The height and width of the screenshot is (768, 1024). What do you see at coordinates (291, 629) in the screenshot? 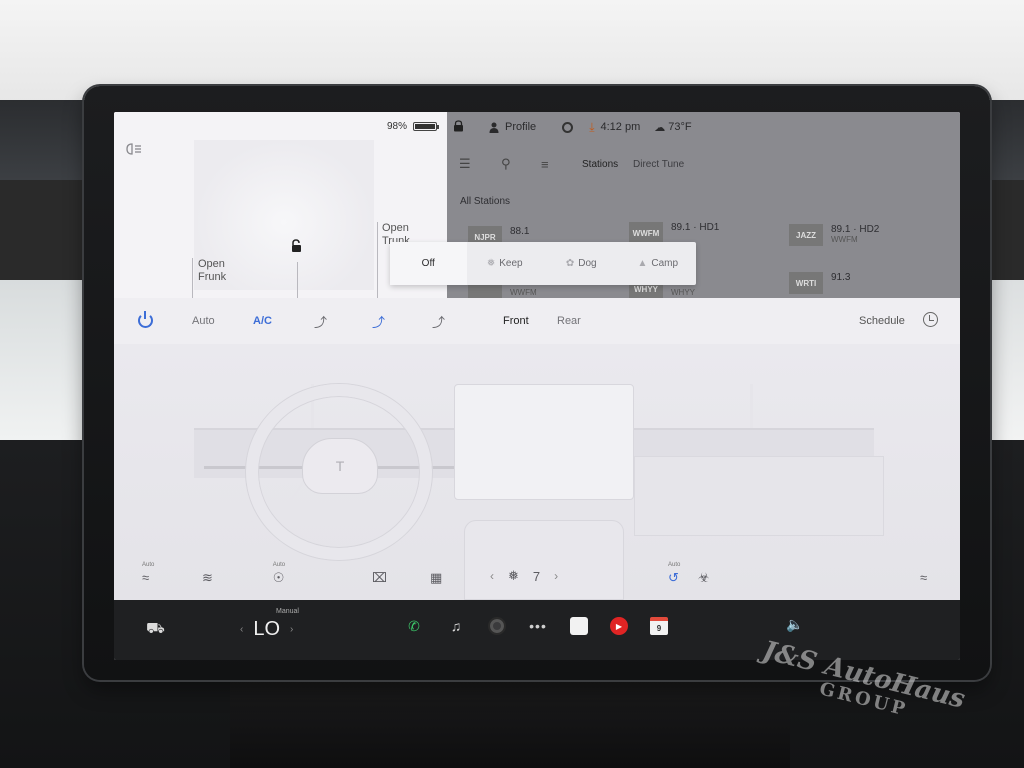
I see `temp-increase-chevron-icon: ›` at bounding box center [291, 629].